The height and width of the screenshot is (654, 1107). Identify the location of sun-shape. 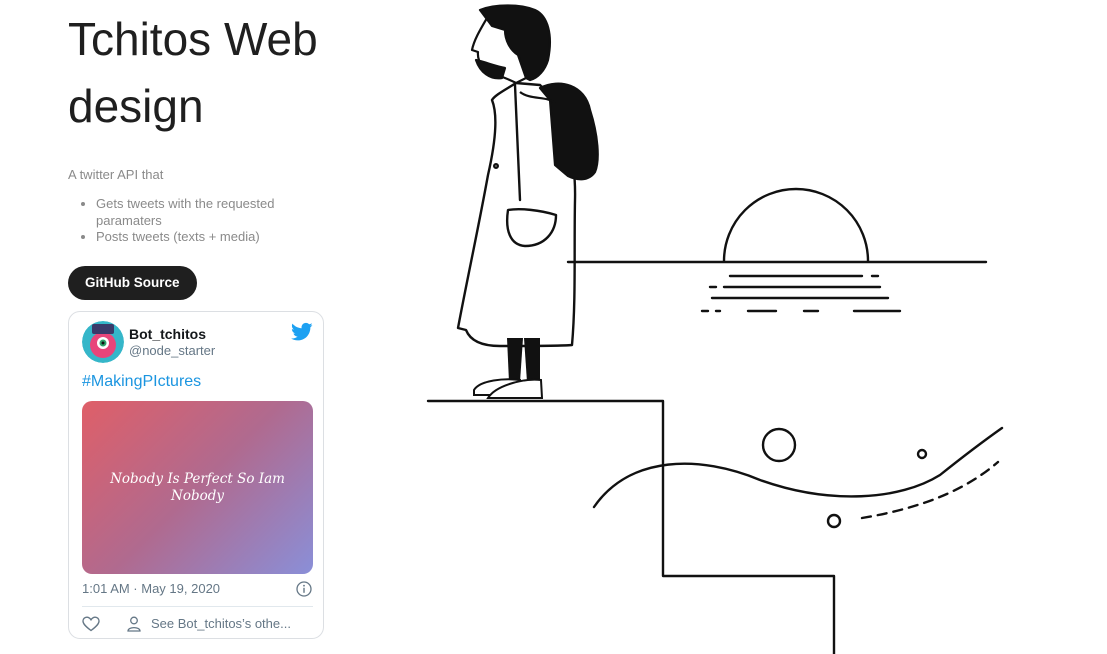
(796, 225).